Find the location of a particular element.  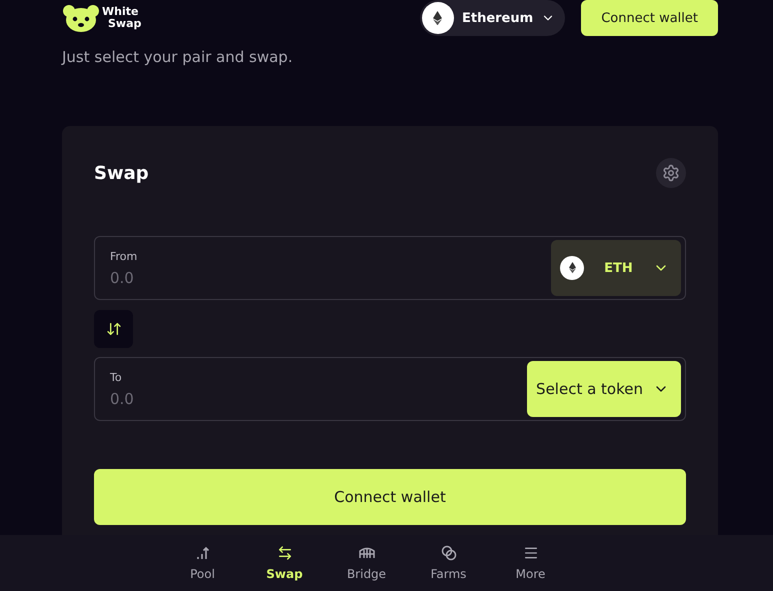

card-title: Swap is located at coordinates (121, 173).